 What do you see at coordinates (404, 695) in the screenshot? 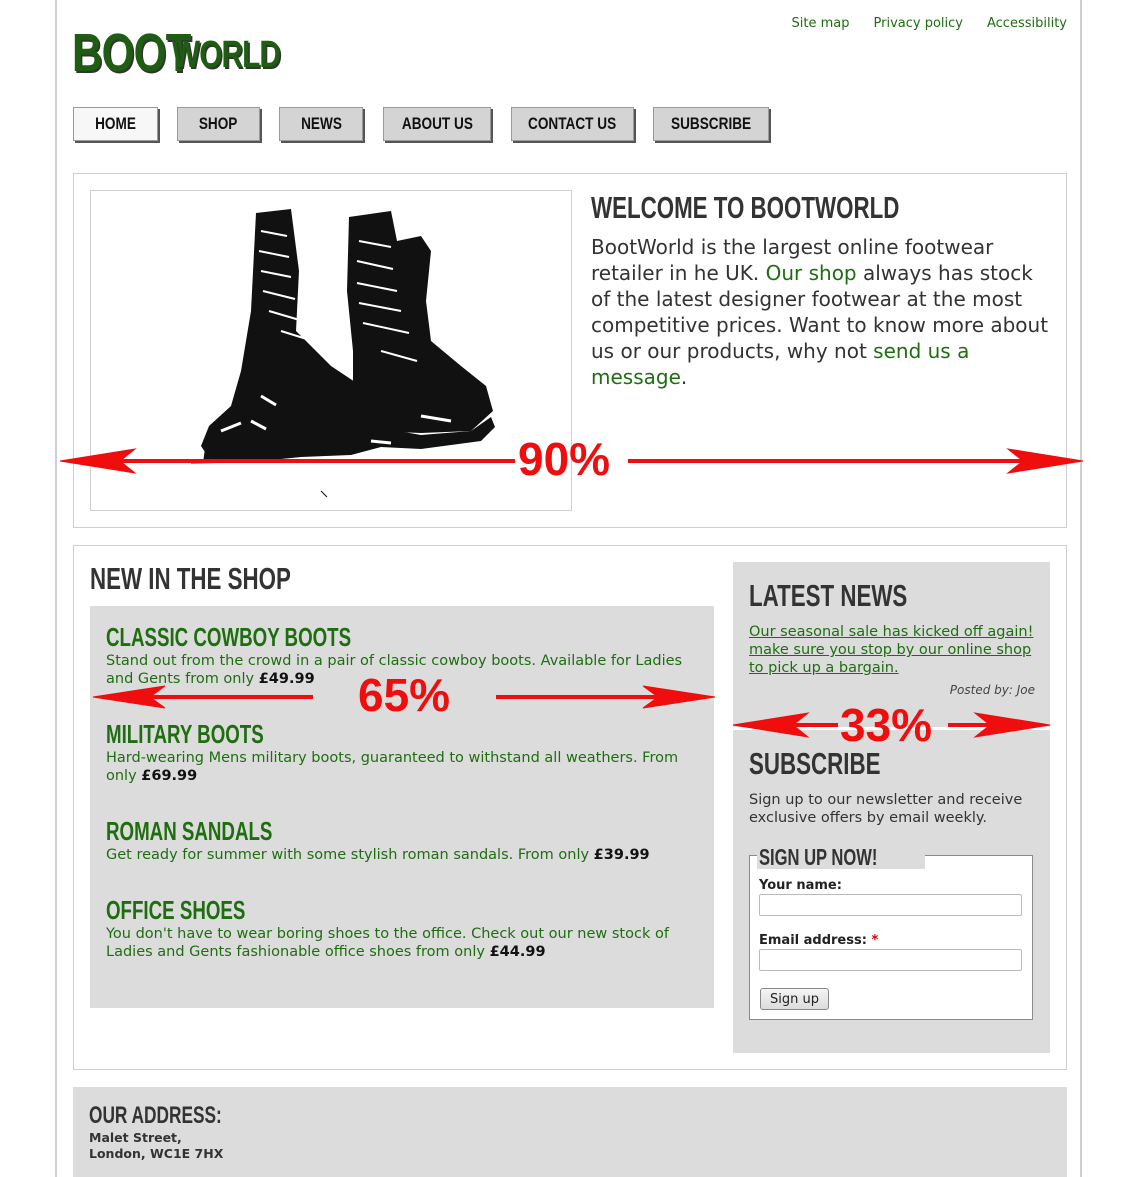
I see `annotation-65: 65%` at bounding box center [404, 695].